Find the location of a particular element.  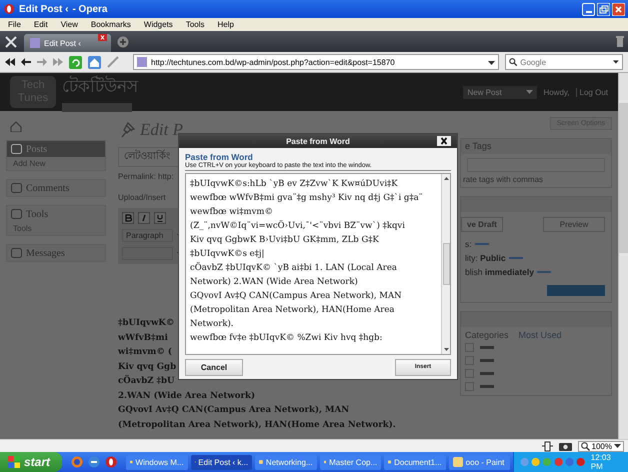

minimize-button is located at coordinates (588, 9).